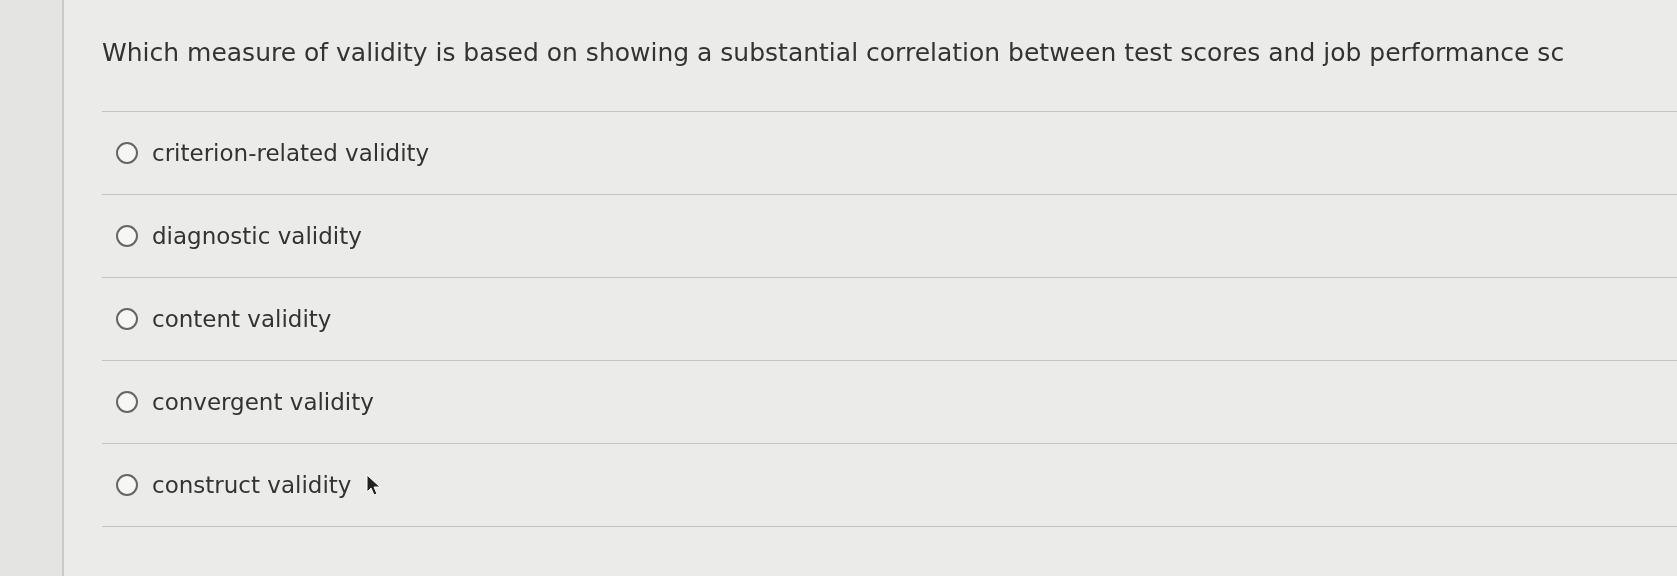 This screenshot has height=576, width=1677. I want to click on option-label: criterion-related validity, so click(291, 153).